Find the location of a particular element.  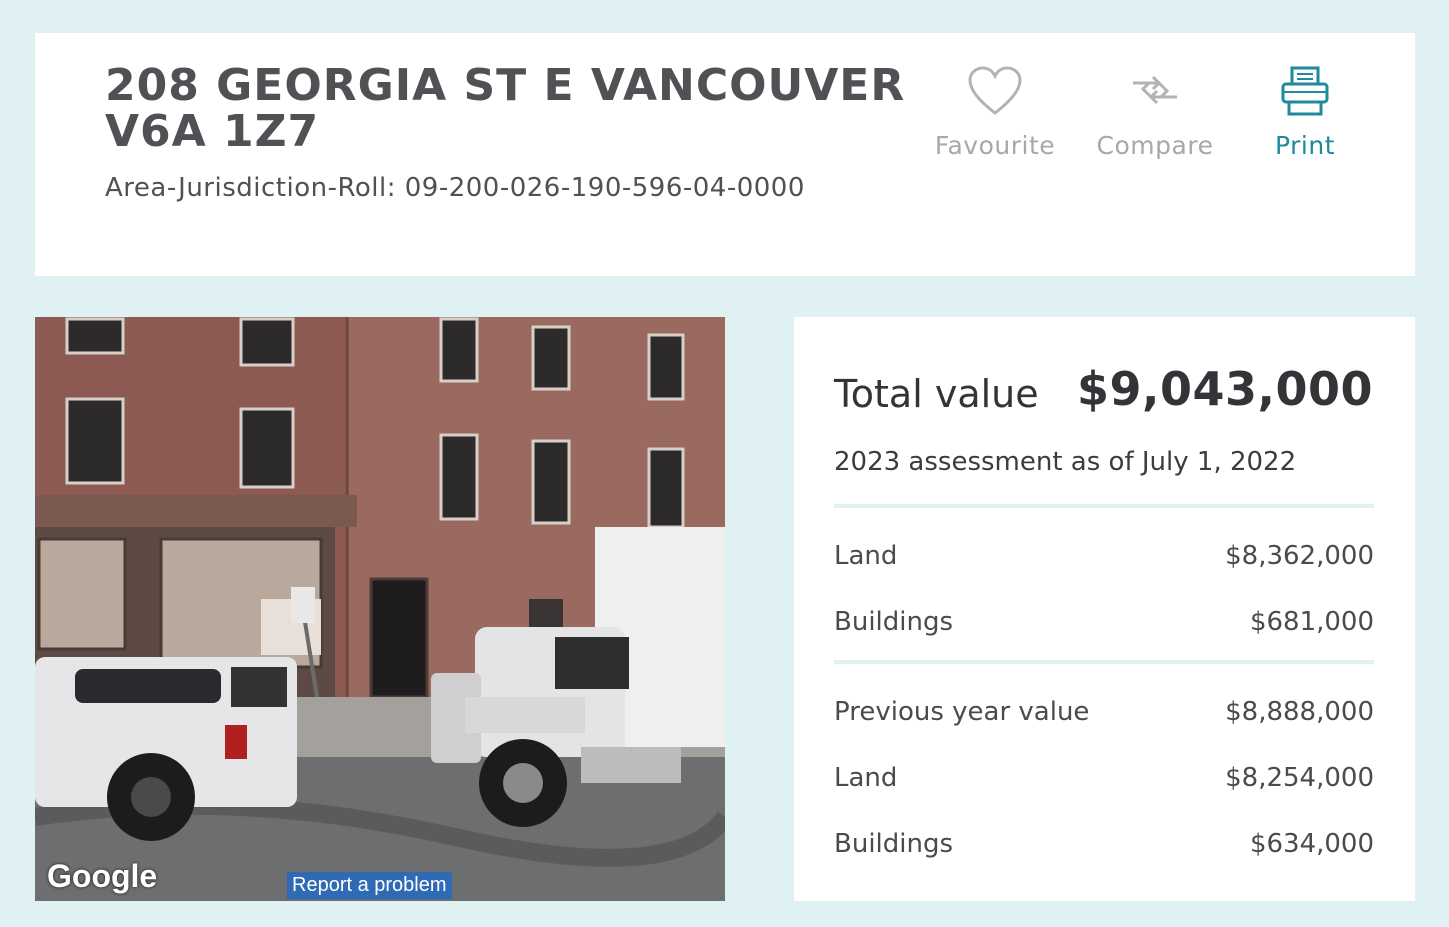

previous-buildings-row: Buildings $634,000 is located at coordinates (1104, 844).